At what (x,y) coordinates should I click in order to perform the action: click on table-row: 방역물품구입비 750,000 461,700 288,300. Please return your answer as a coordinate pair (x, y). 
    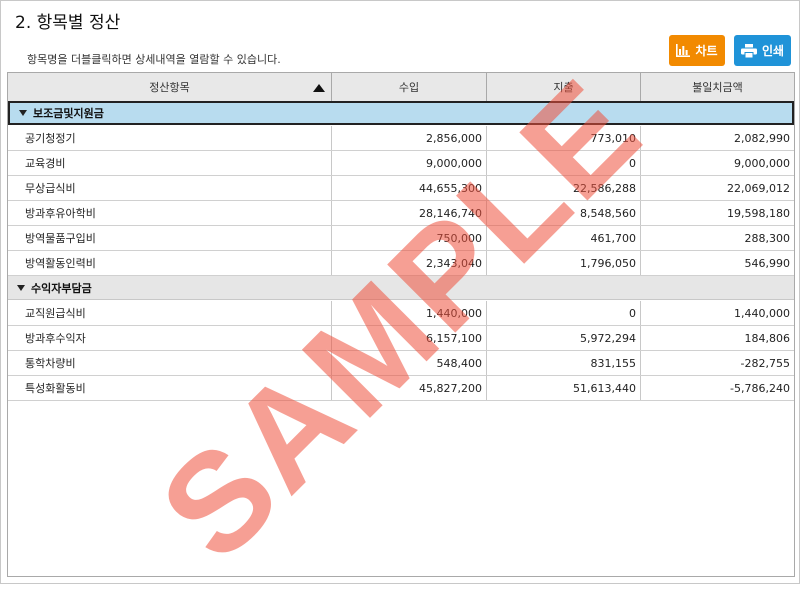
    Looking at the image, I should click on (401, 238).